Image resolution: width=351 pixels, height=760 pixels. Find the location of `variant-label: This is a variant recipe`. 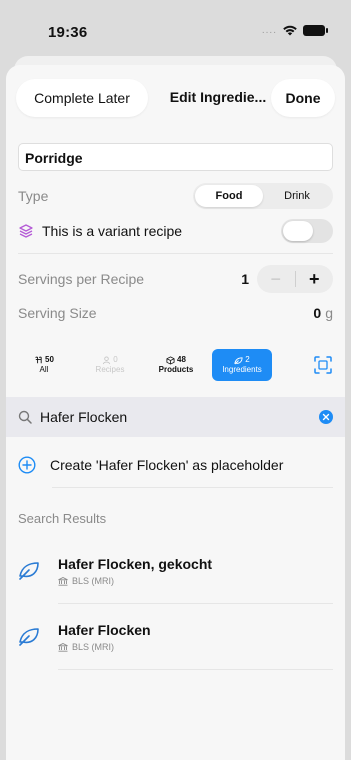

variant-label: This is a variant recipe is located at coordinates (112, 231).